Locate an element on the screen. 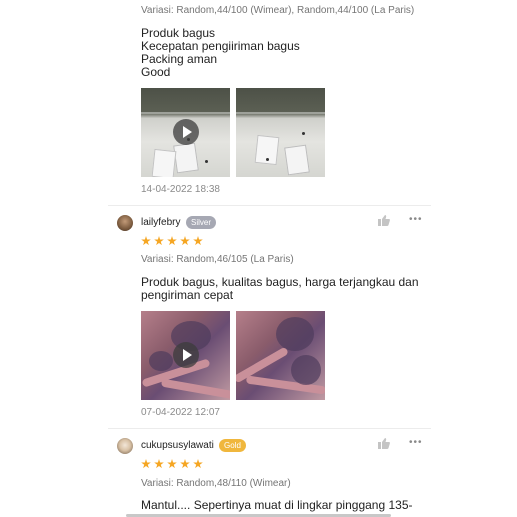 The height and width of the screenshot is (517, 517). review-variation: Variasi: Random,48/110 (Wimear) is located at coordinates (216, 483).